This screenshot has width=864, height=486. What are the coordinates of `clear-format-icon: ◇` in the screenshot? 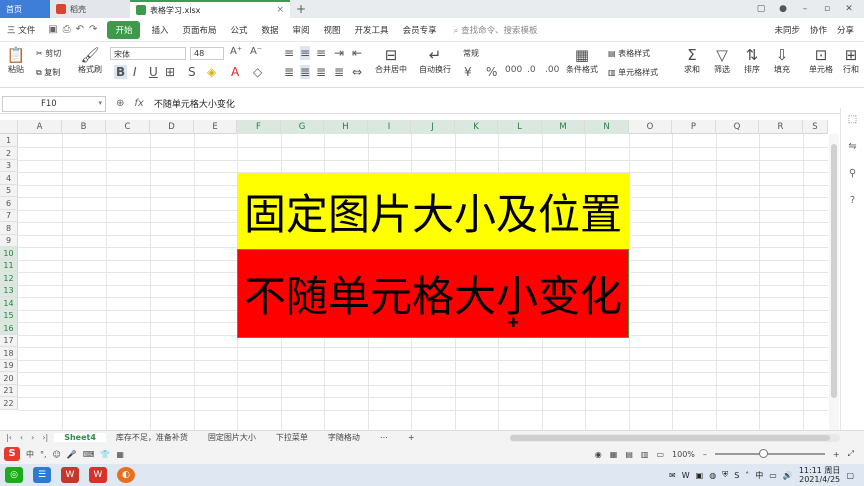 It's located at (257, 72).